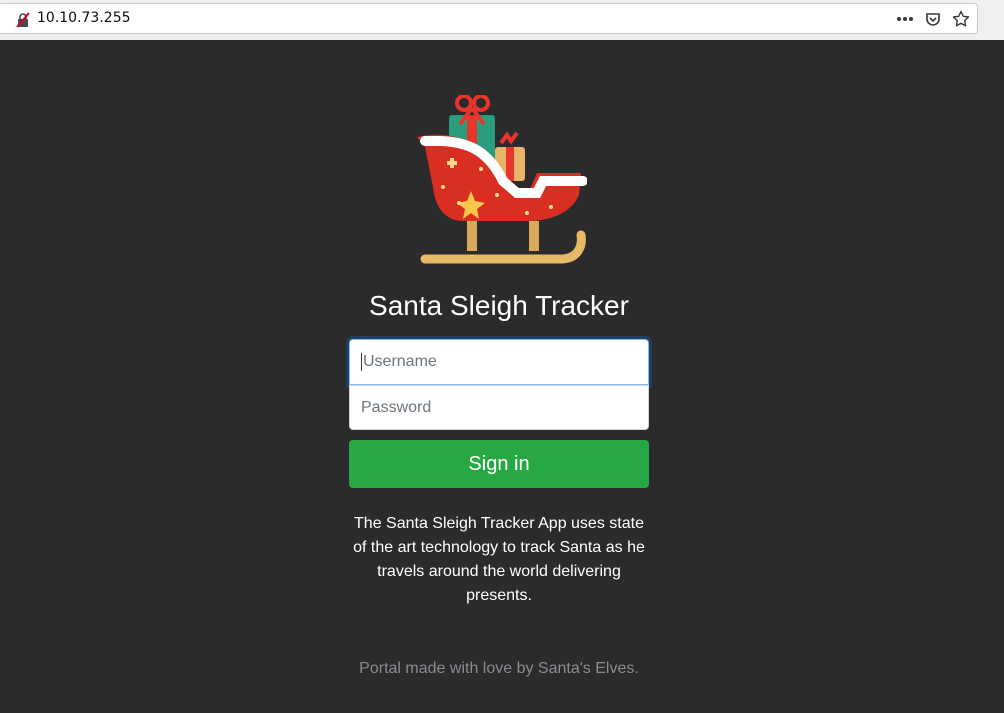  I want to click on username-input: Username, so click(499, 362).